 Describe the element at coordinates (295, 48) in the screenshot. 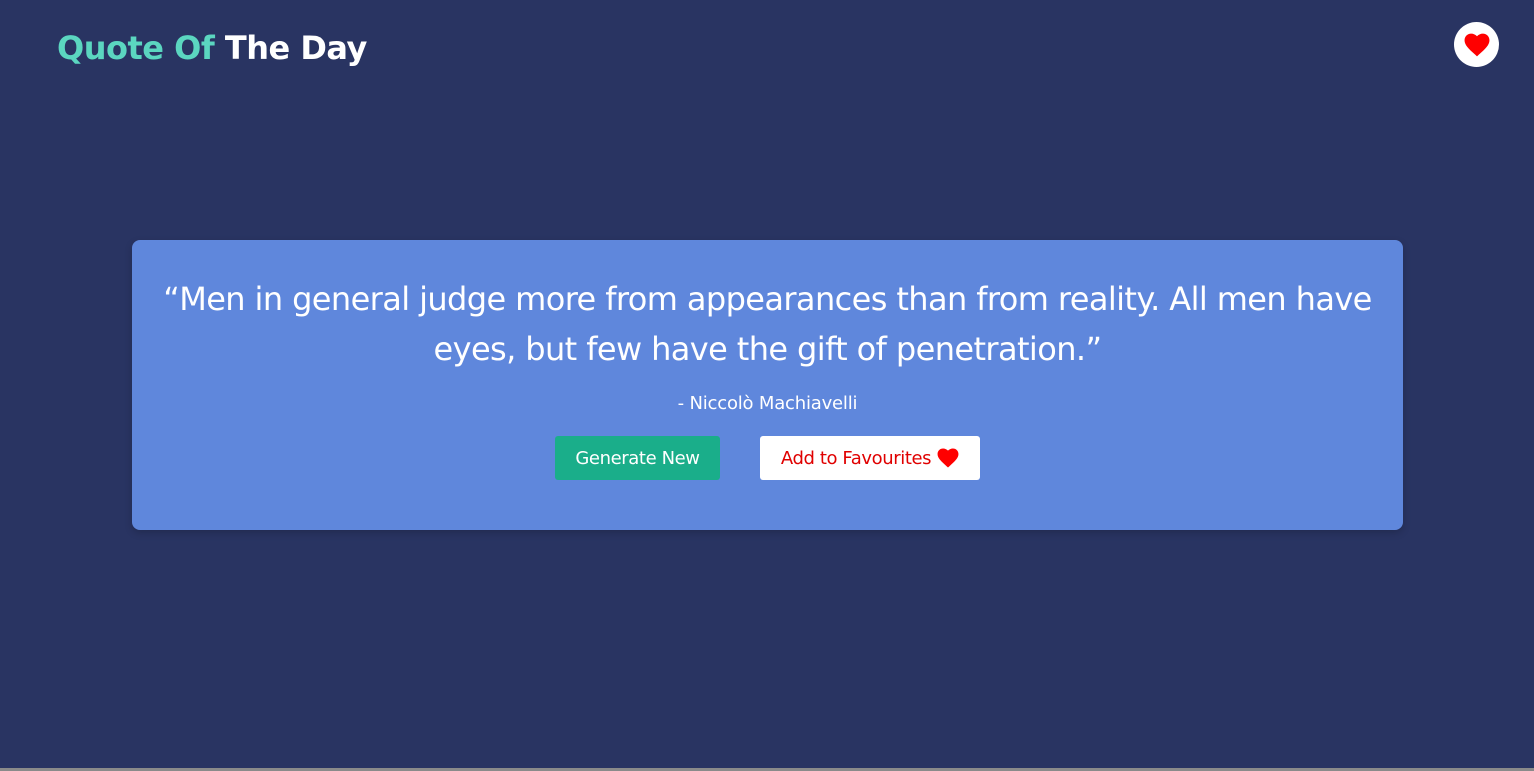

I see `logo-plain-text: The Day` at that location.